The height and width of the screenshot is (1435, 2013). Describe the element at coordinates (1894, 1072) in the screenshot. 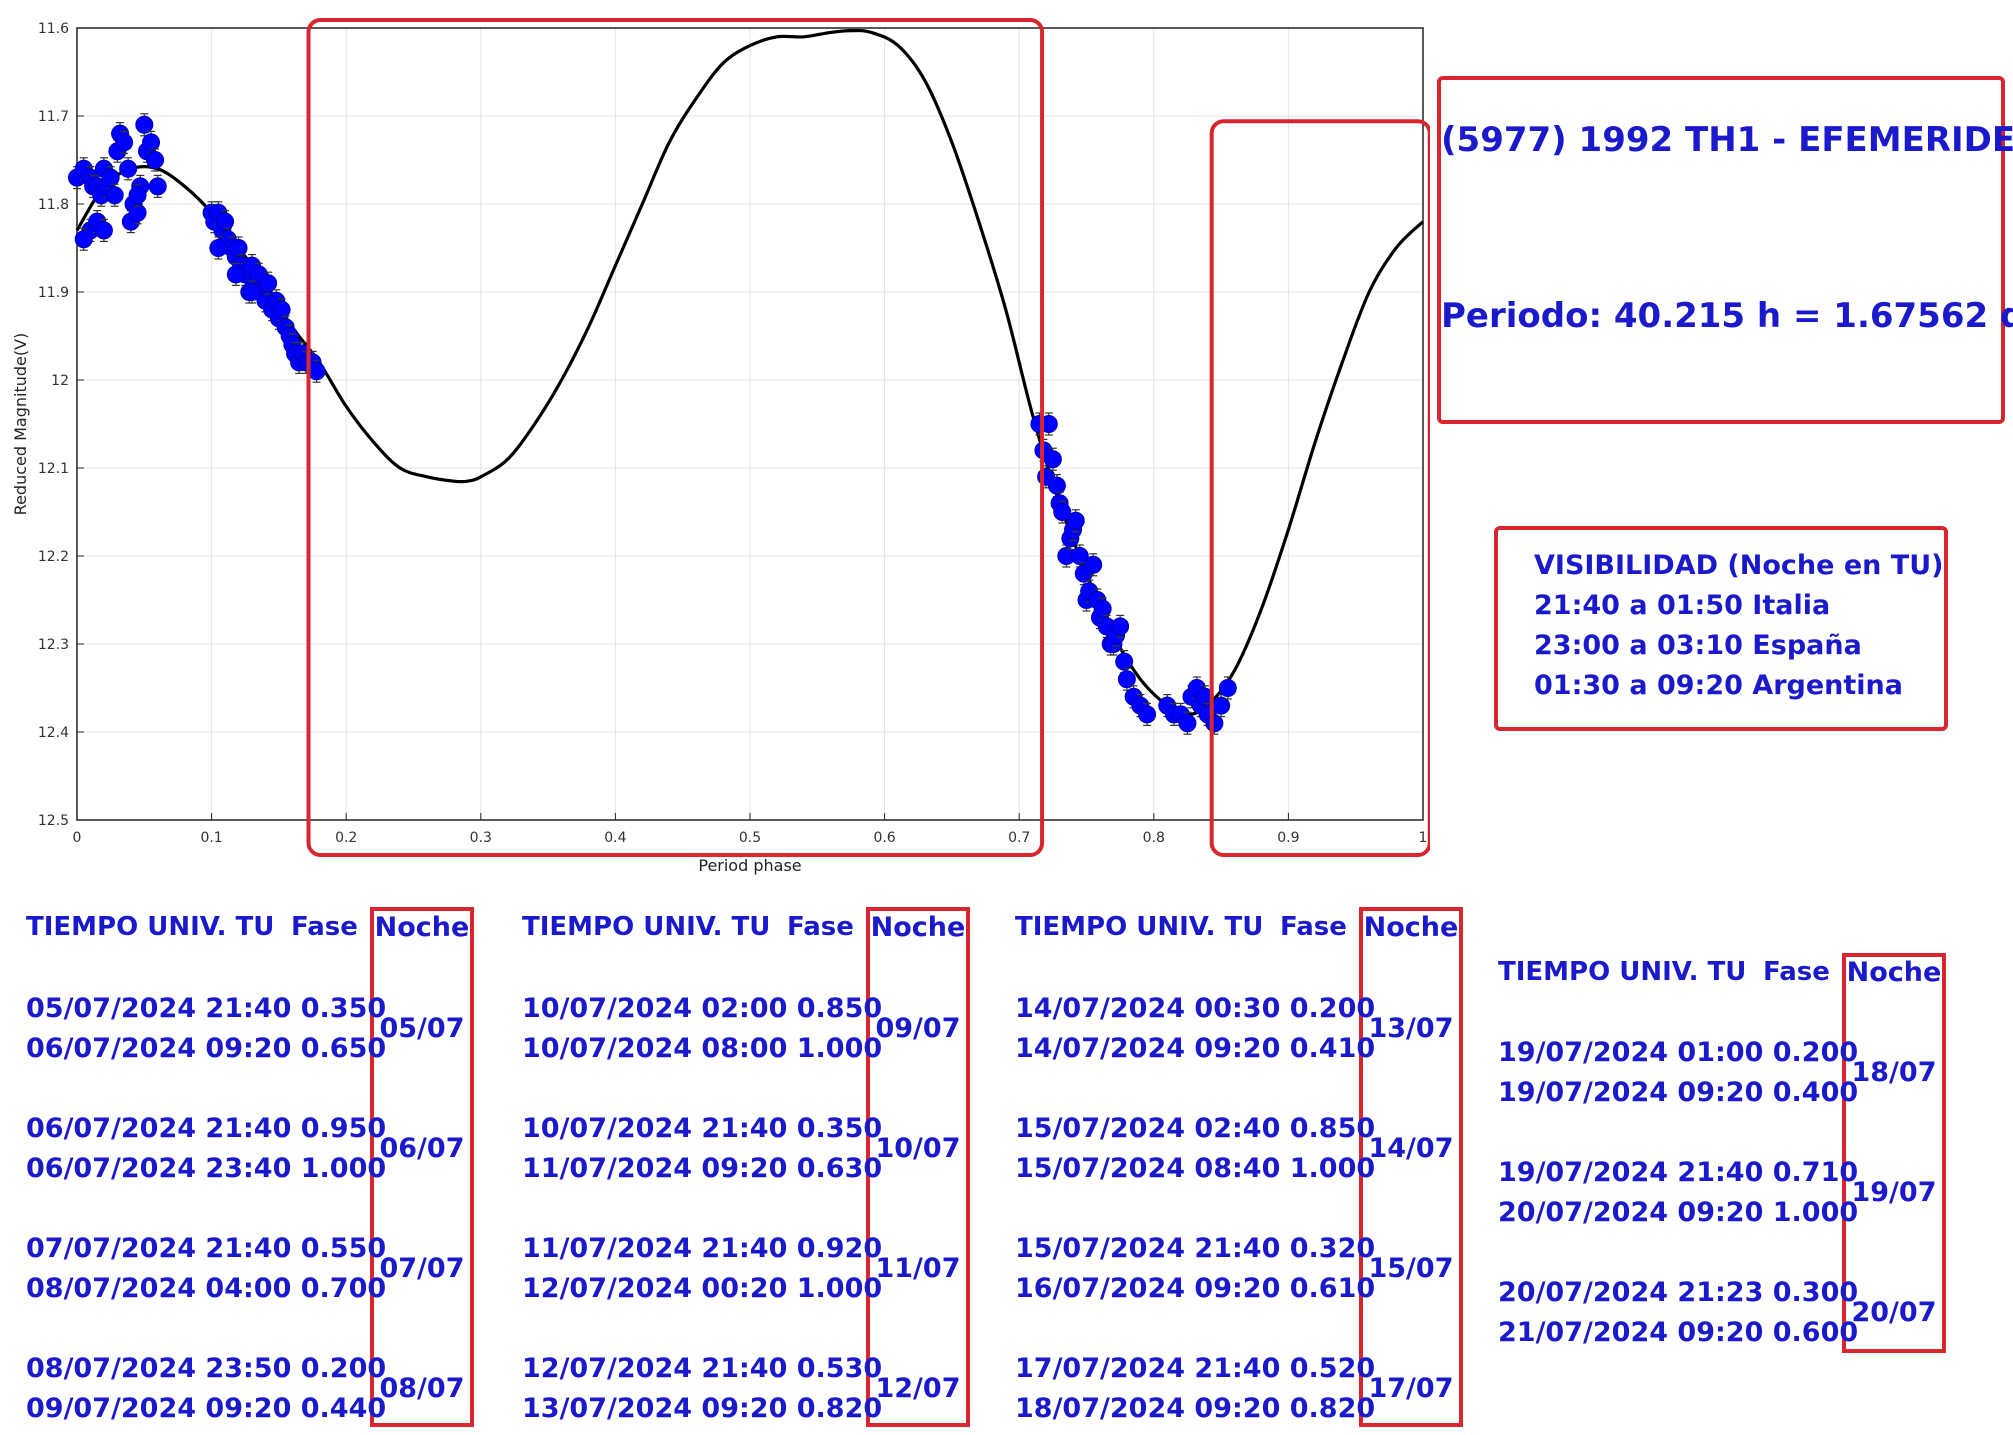

I see `table-4-row-1-night: 18/07` at that location.